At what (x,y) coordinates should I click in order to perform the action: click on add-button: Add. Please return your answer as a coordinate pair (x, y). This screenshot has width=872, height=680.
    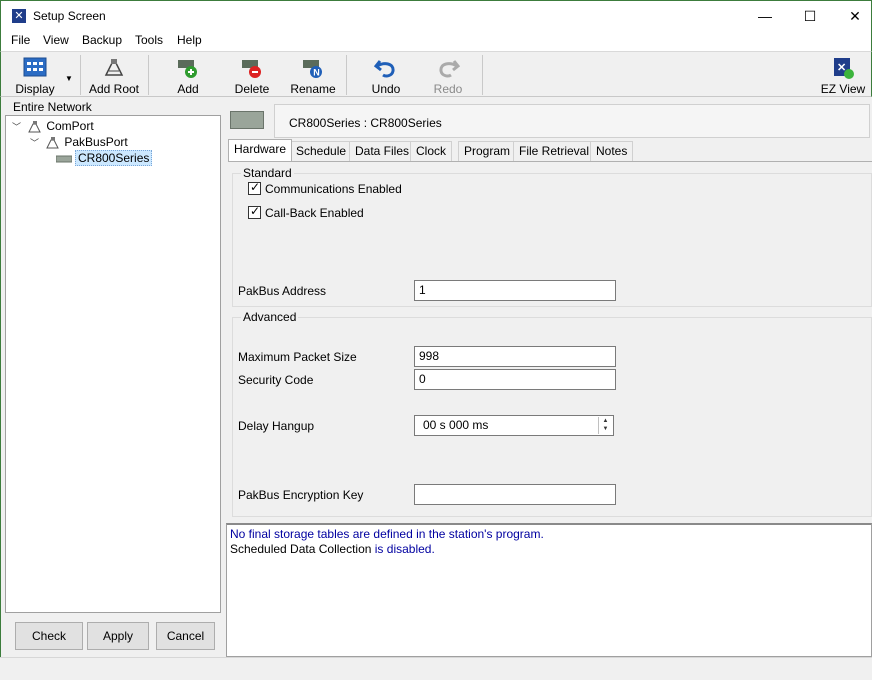
    Looking at the image, I should click on (188, 75).